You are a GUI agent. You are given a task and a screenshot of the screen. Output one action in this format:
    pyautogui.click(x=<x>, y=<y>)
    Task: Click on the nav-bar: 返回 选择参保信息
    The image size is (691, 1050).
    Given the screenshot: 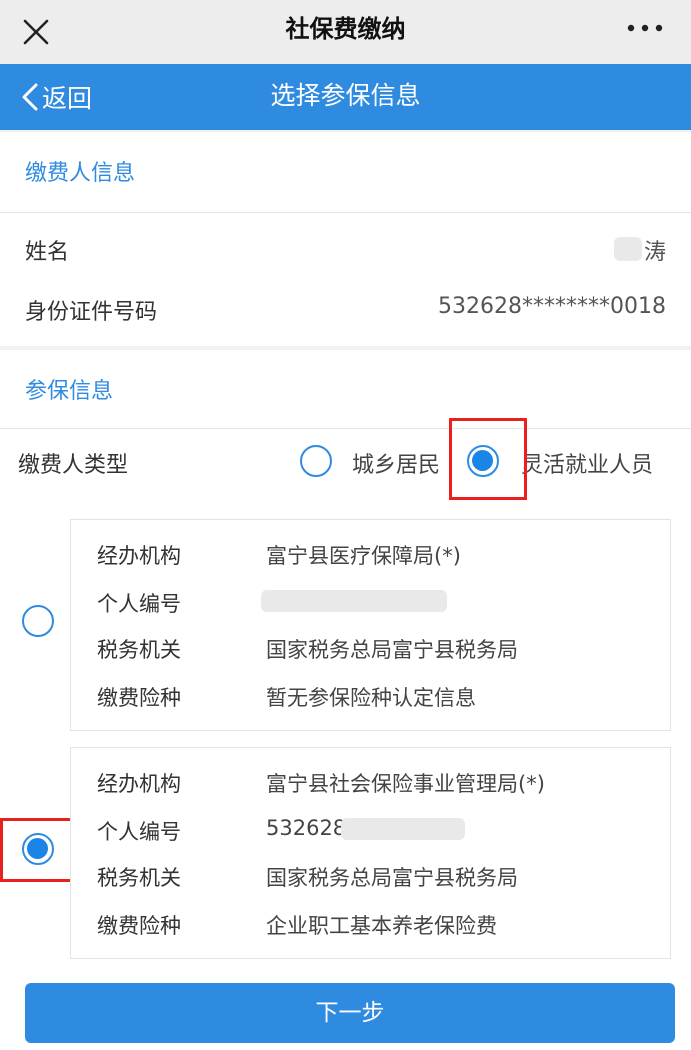 What is the action you would take?
    pyautogui.click(x=345, y=97)
    